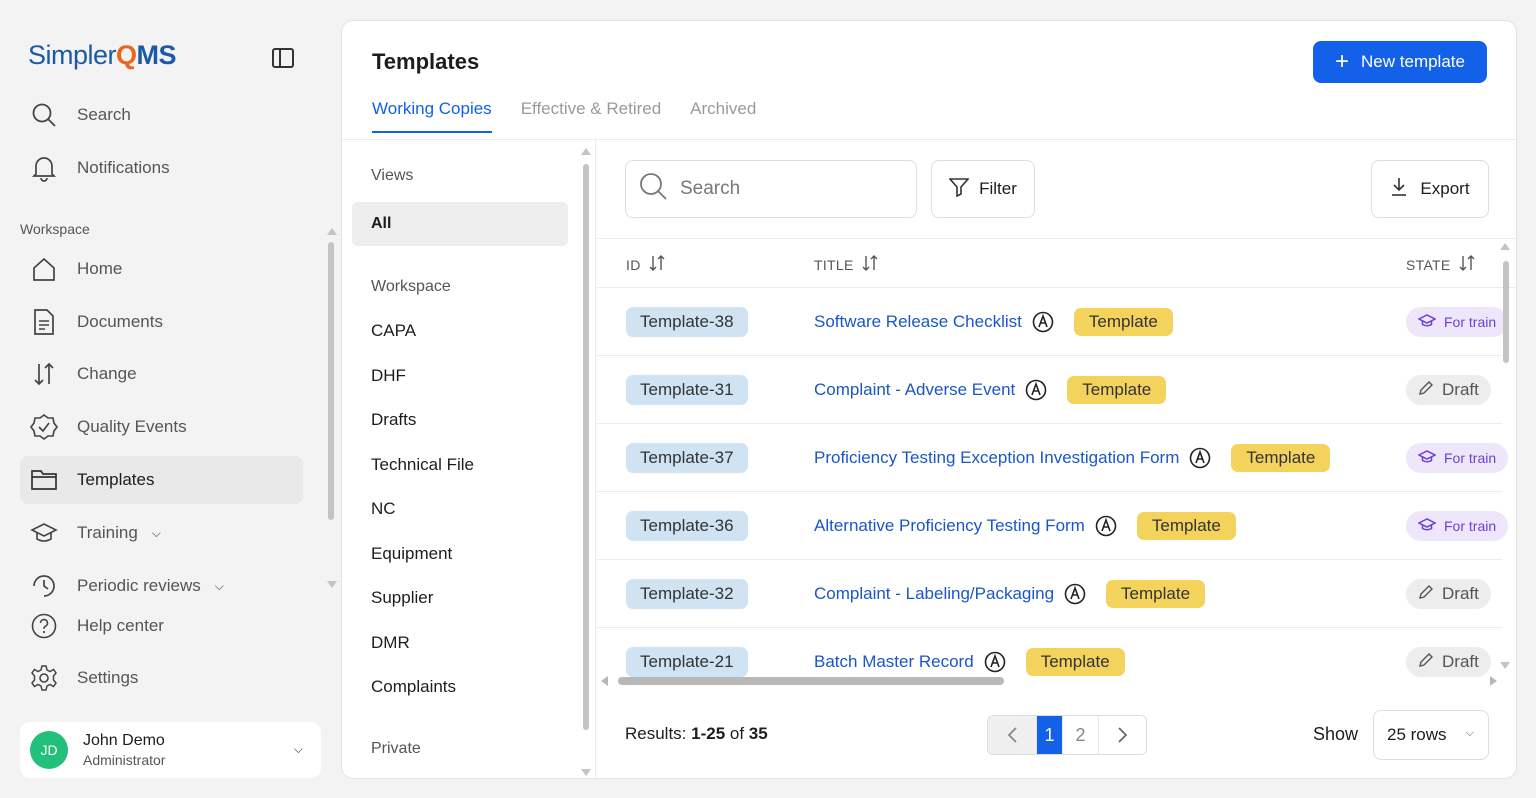 This screenshot has height=798, width=1536. Describe the element at coordinates (44, 678) in the screenshot. I see `gear-icon` at that location.